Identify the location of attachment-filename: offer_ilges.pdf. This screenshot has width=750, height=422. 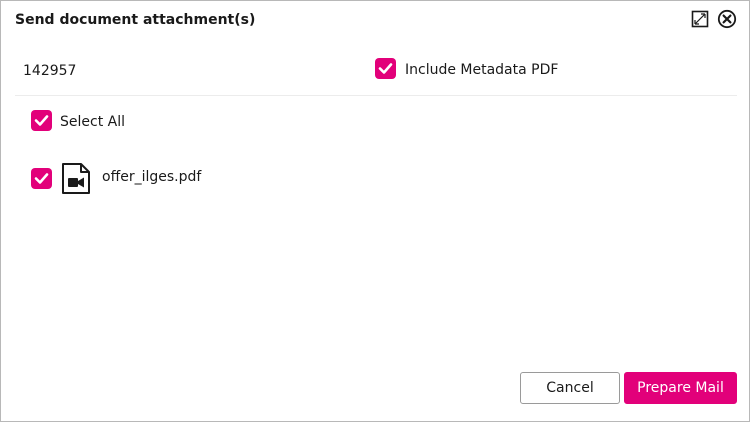
(151, 177).